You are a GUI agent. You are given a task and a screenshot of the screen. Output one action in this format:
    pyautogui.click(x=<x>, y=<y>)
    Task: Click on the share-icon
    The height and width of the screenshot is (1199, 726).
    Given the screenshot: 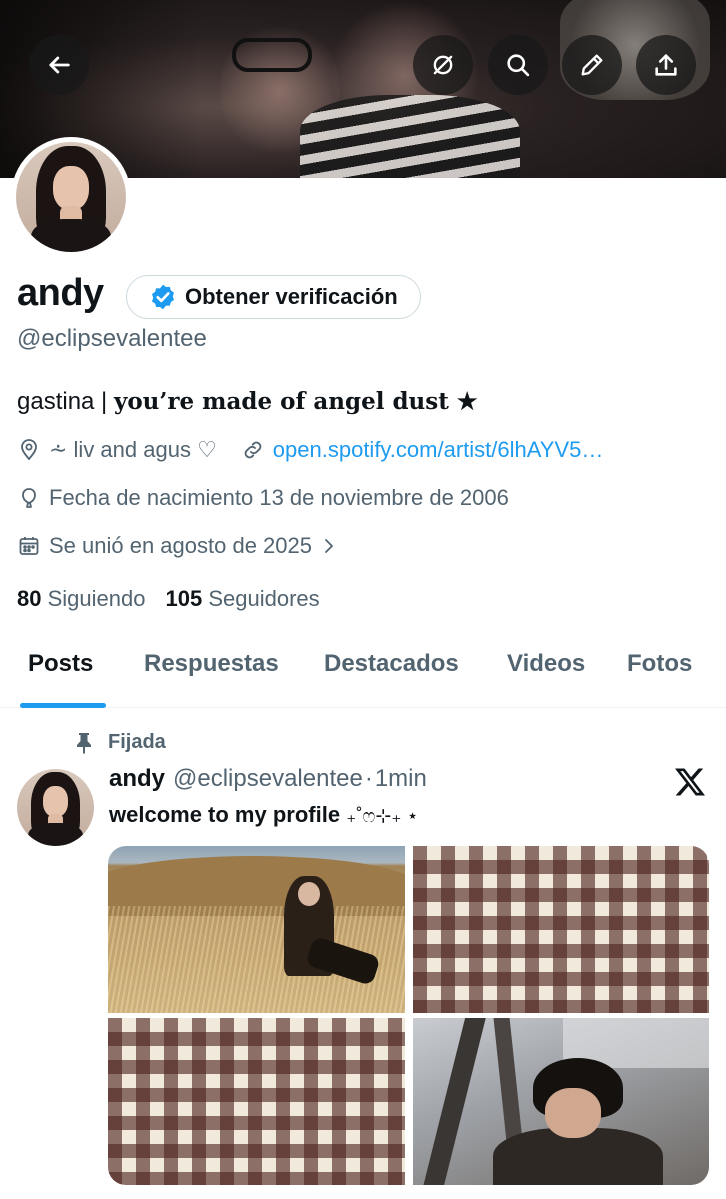 What is the action you would take?
    pyautogui.click(x=666, y=65)
    